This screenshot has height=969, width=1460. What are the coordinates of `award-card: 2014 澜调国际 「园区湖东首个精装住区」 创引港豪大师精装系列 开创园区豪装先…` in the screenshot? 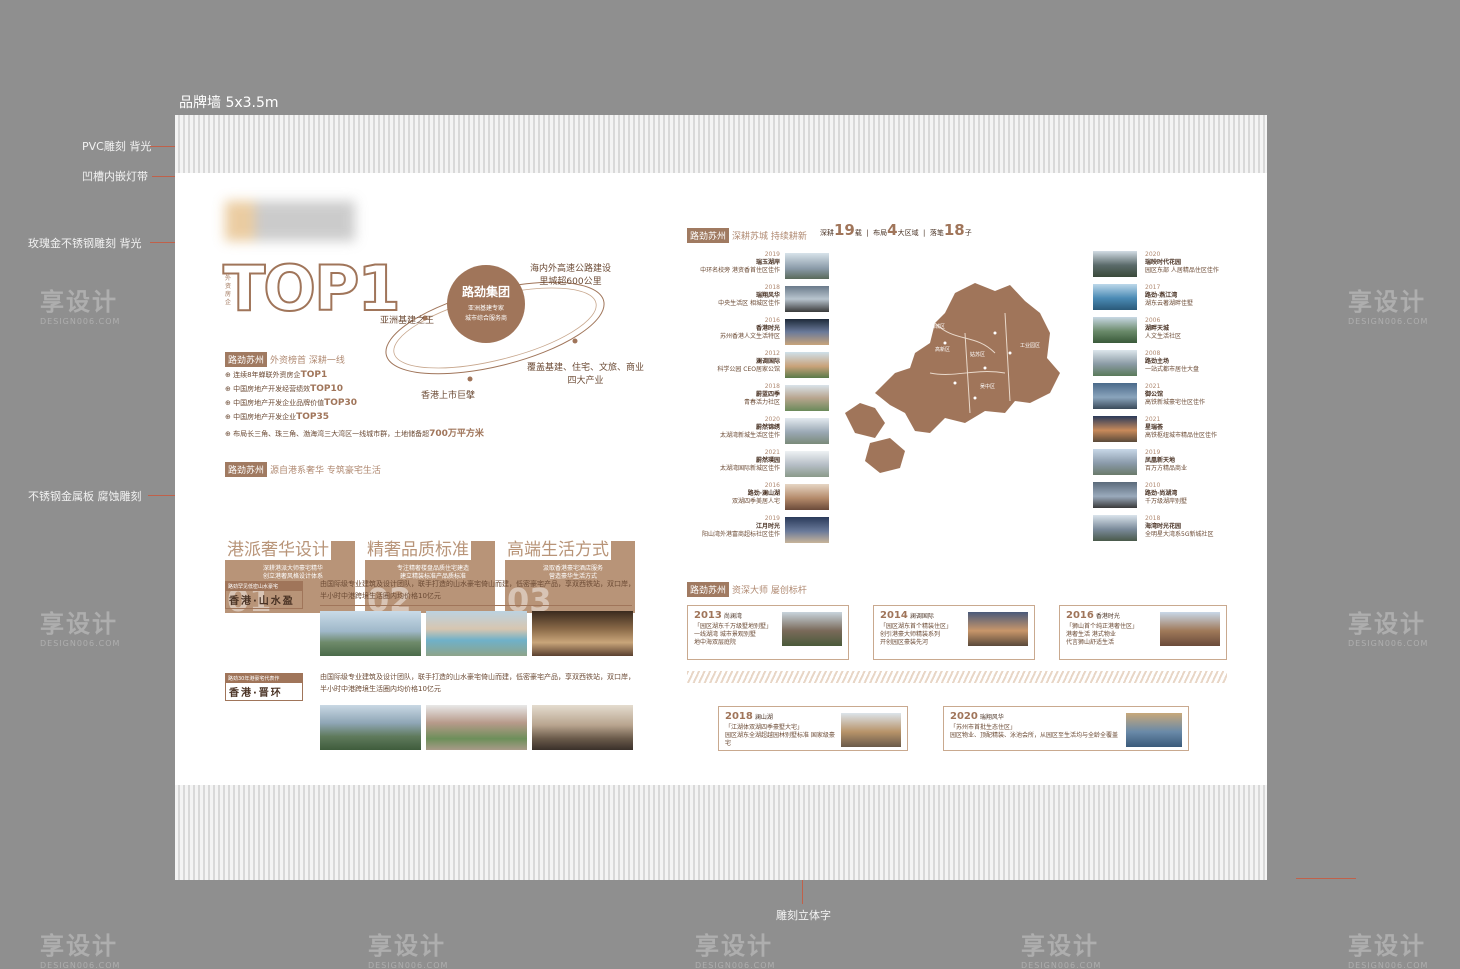 It's located at (954, 632).